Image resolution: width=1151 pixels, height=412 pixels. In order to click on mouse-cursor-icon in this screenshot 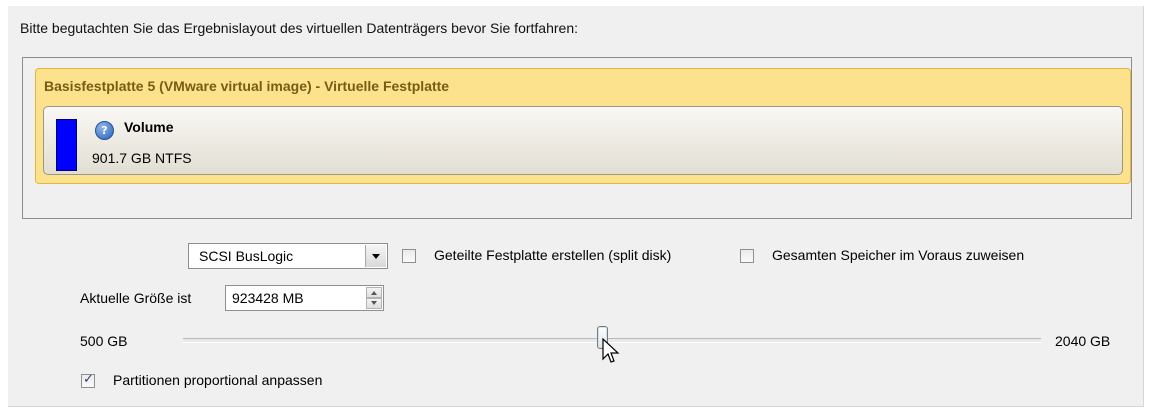, I will do `click(611, 350)`.